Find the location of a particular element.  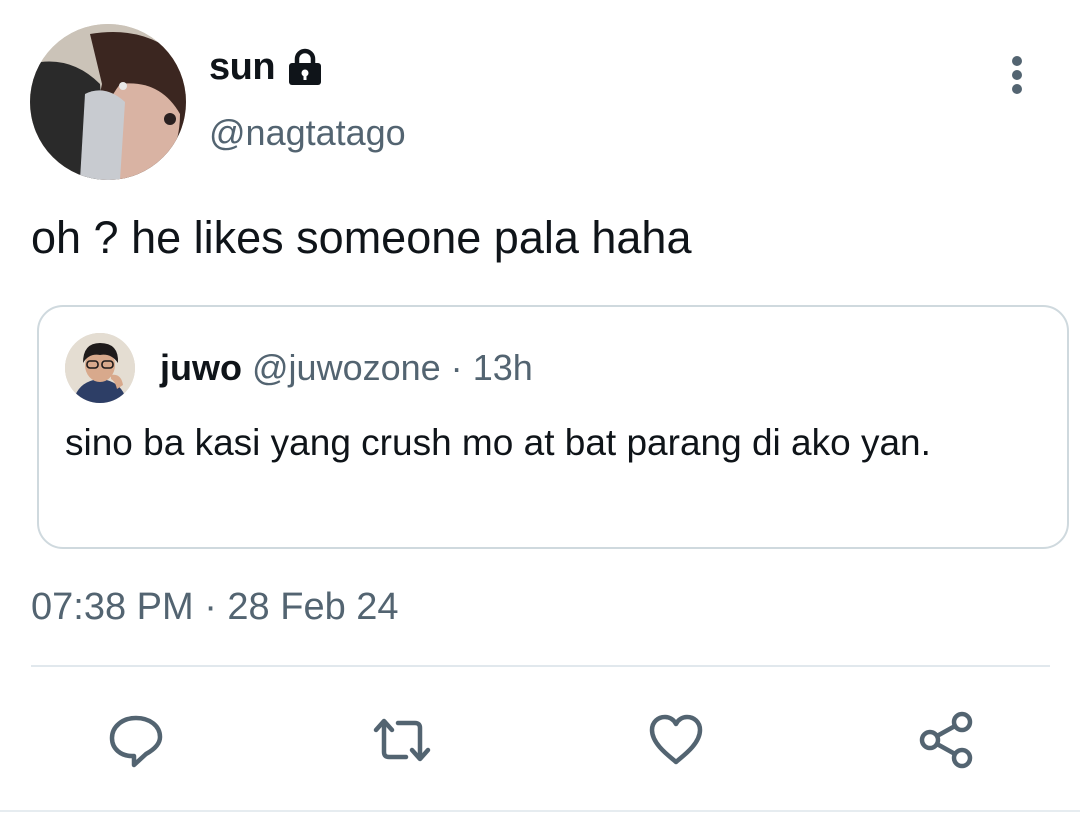

quoted-tweet-header: juwo @juwozone · 13h is located at coordinates (346, 368).